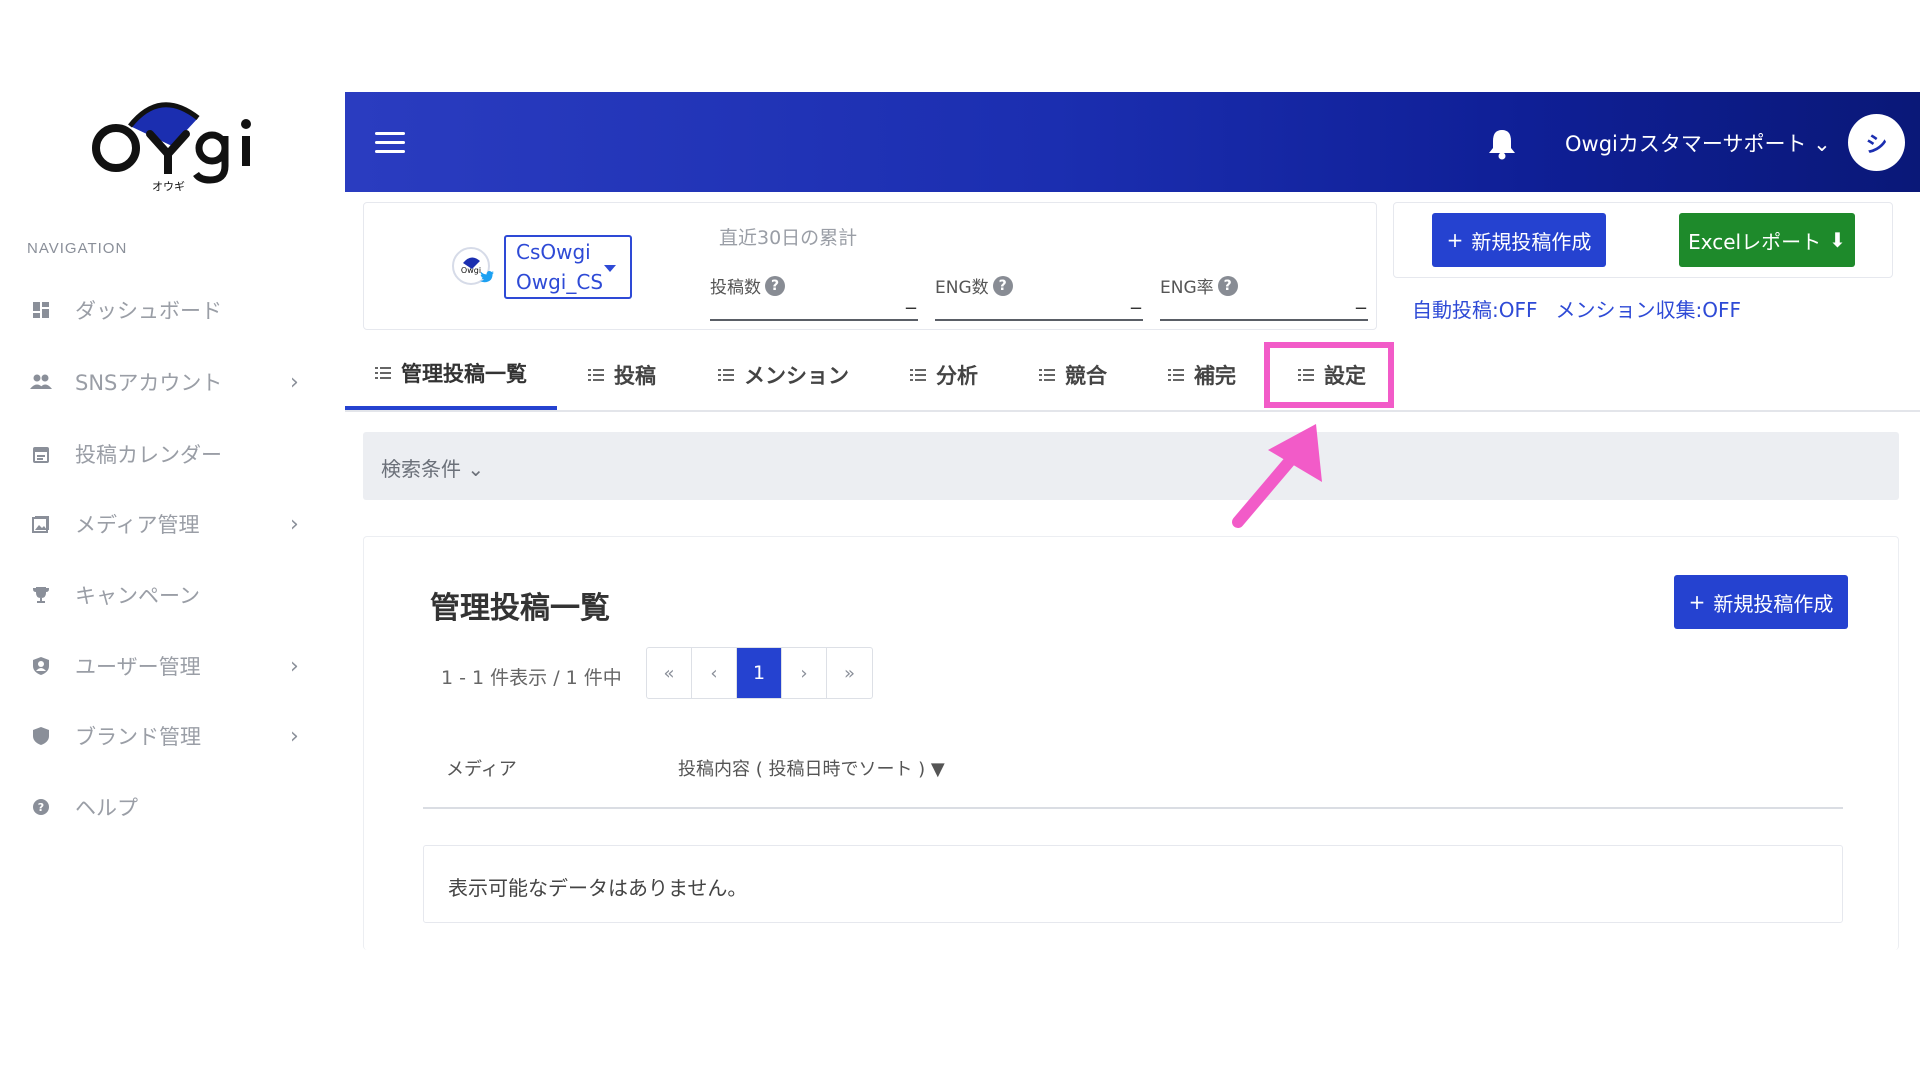 The image size is (1920, 1080). I want to click on tab-analysis: 分析, so click(944, 375).